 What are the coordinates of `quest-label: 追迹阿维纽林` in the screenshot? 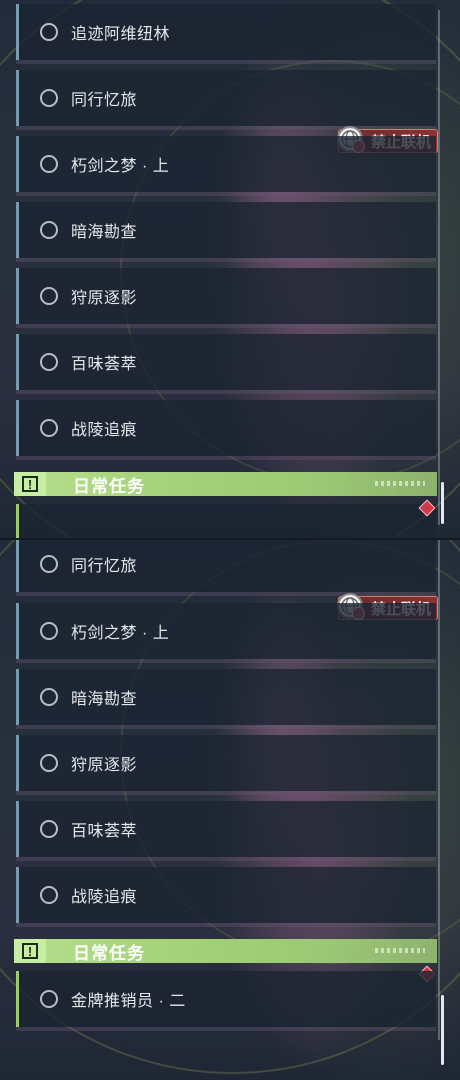 It's located at (121, 34).